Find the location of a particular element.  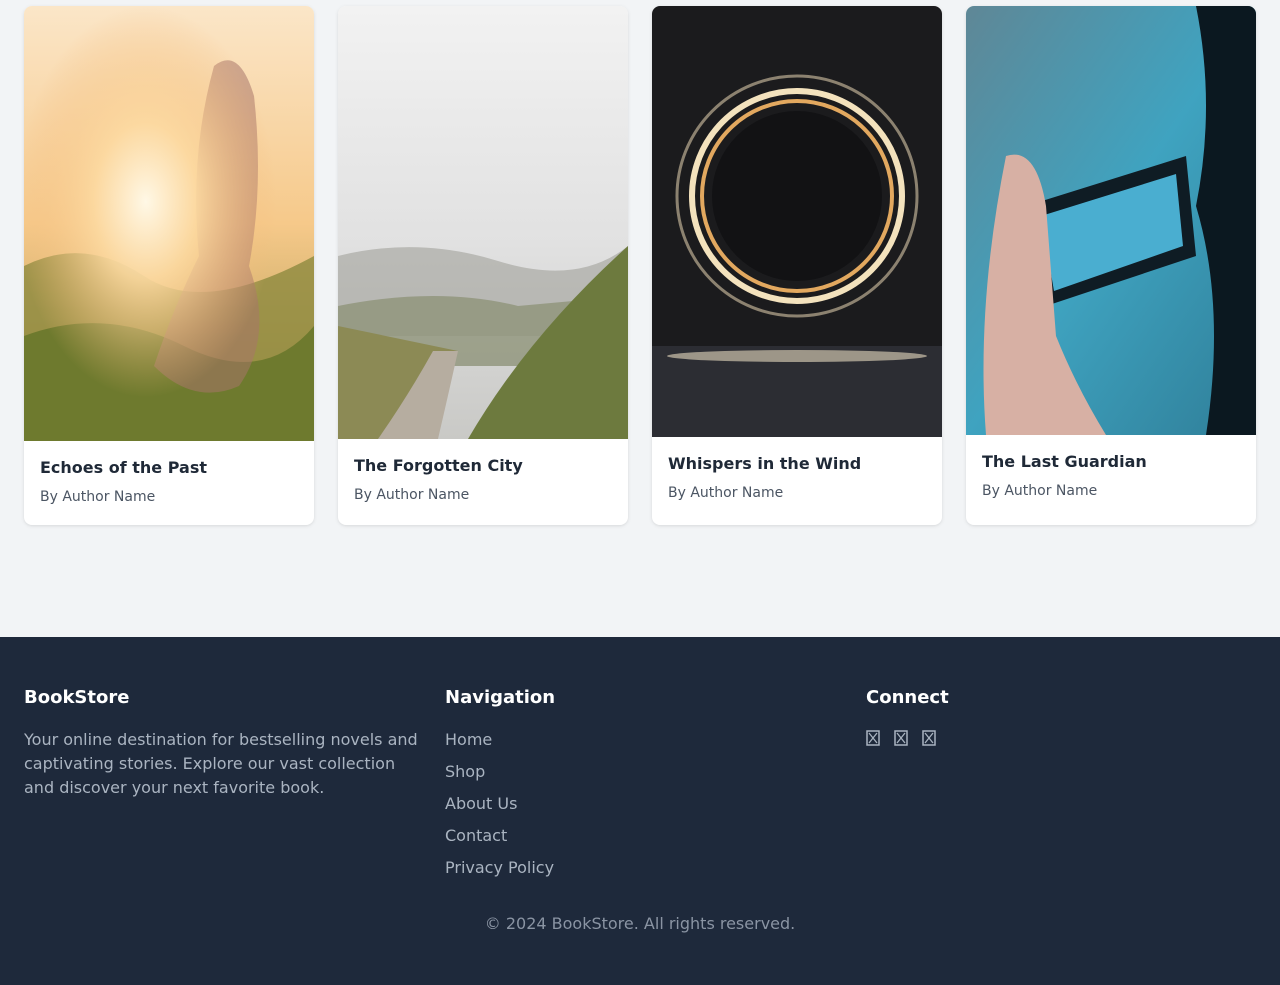

footer-brand-heading: BookStore is located at coordinates (77, 697).